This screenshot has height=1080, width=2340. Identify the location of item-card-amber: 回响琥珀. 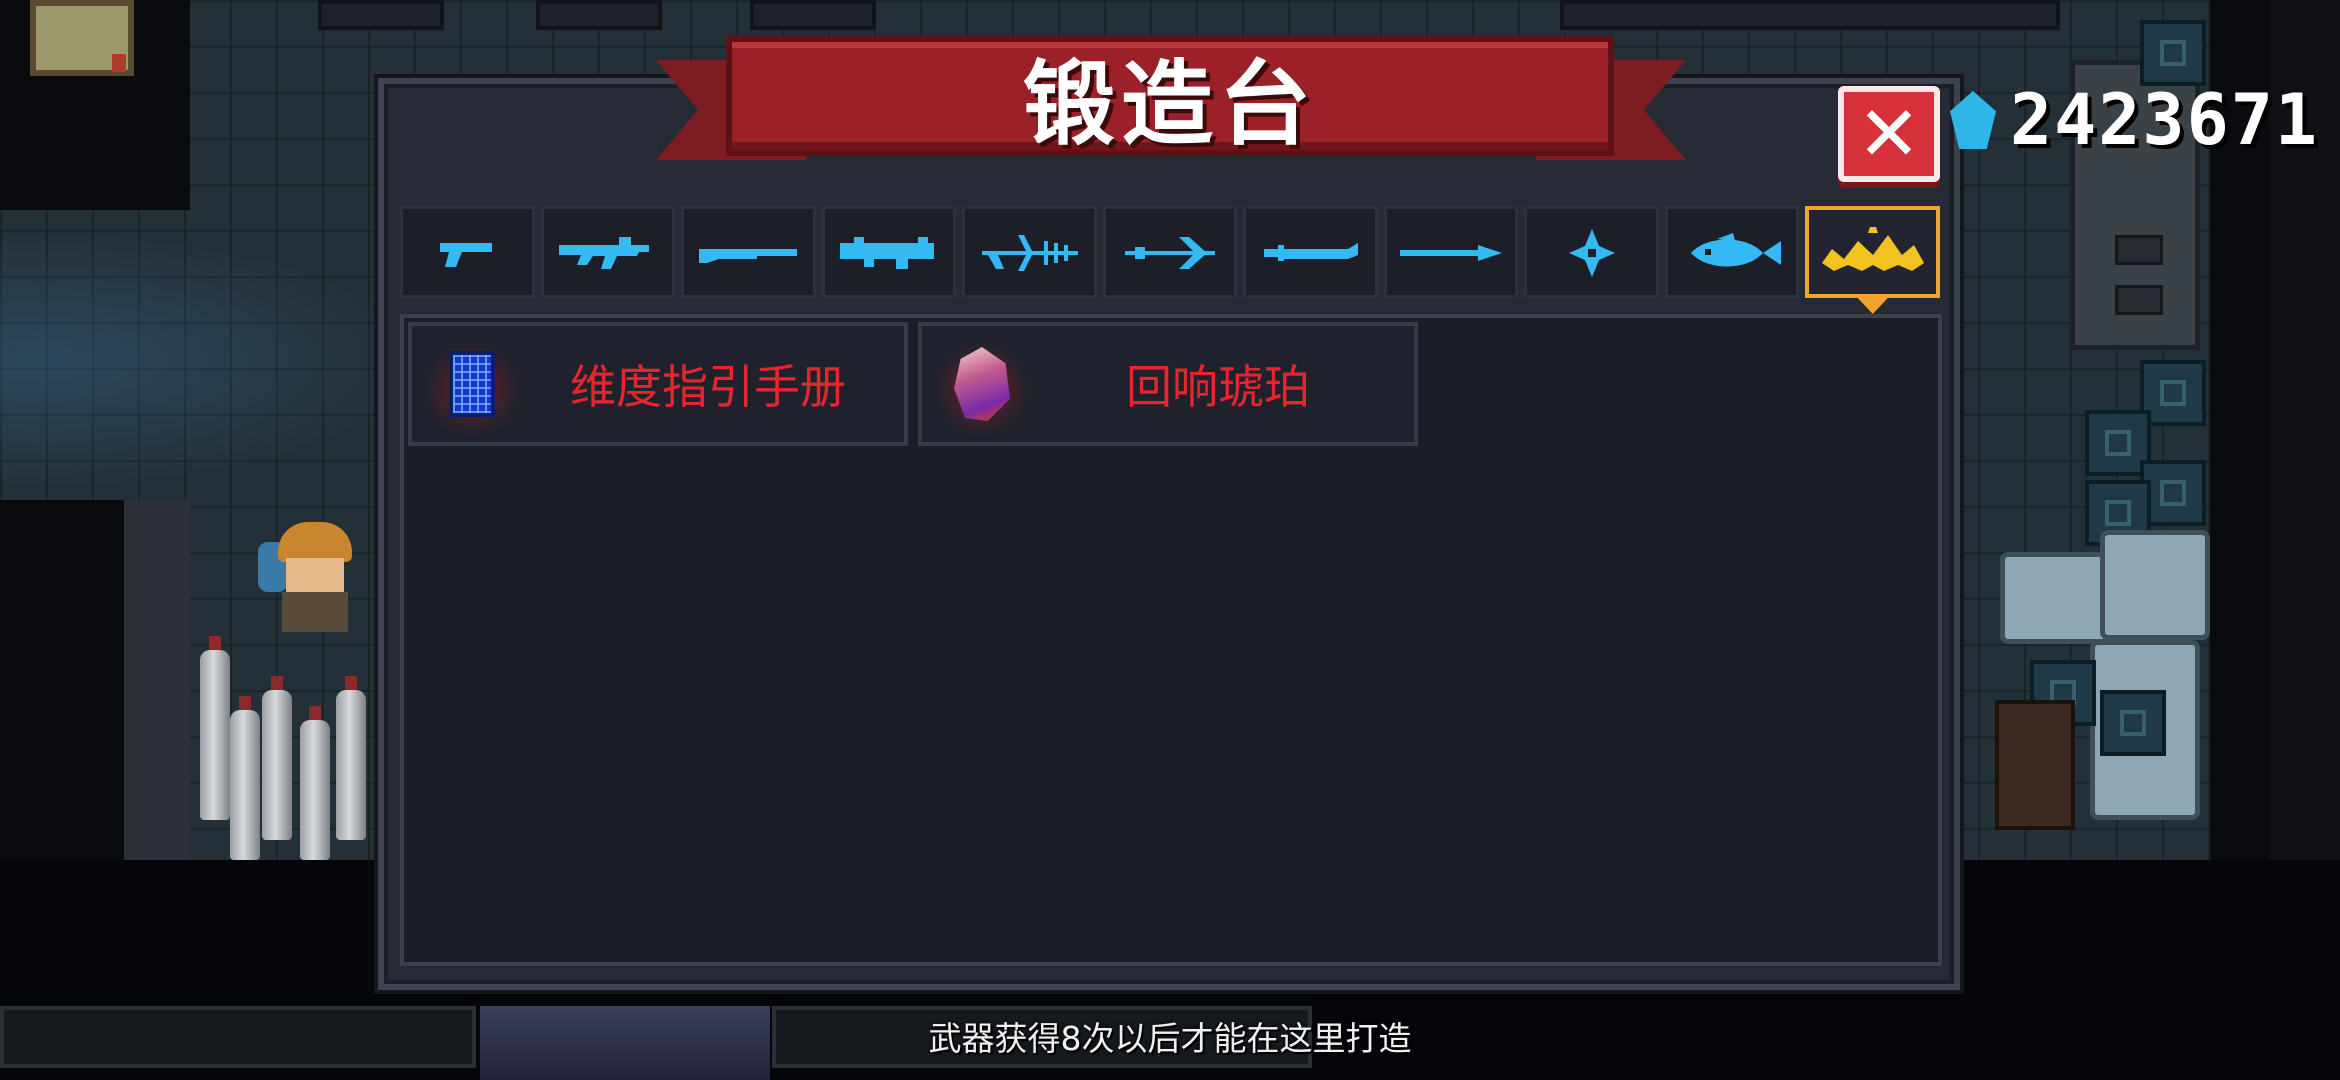
(1168, 384).